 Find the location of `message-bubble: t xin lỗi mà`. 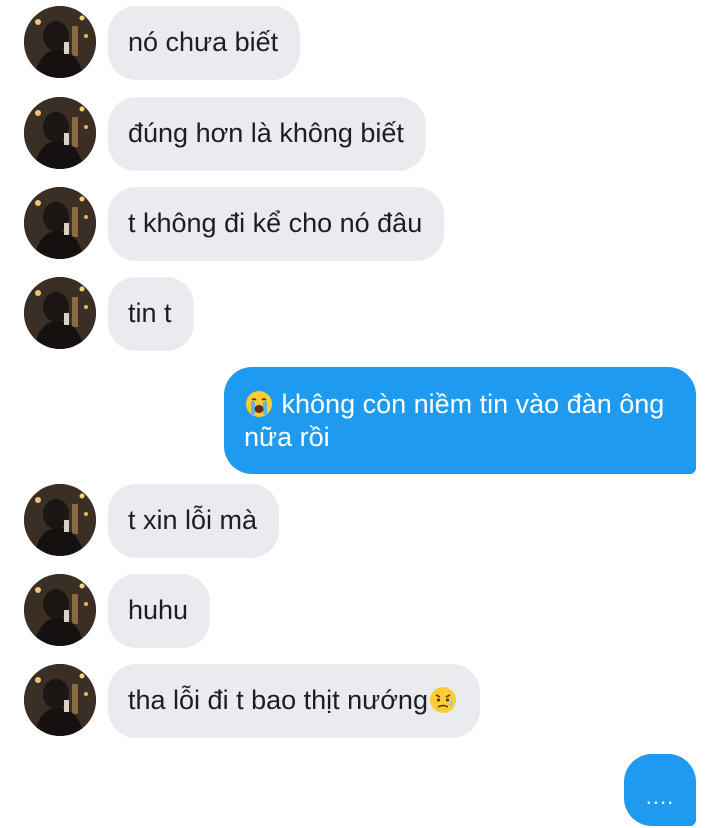

message-bubble: t xin lỗi mà is located at coordinates (194, 521).